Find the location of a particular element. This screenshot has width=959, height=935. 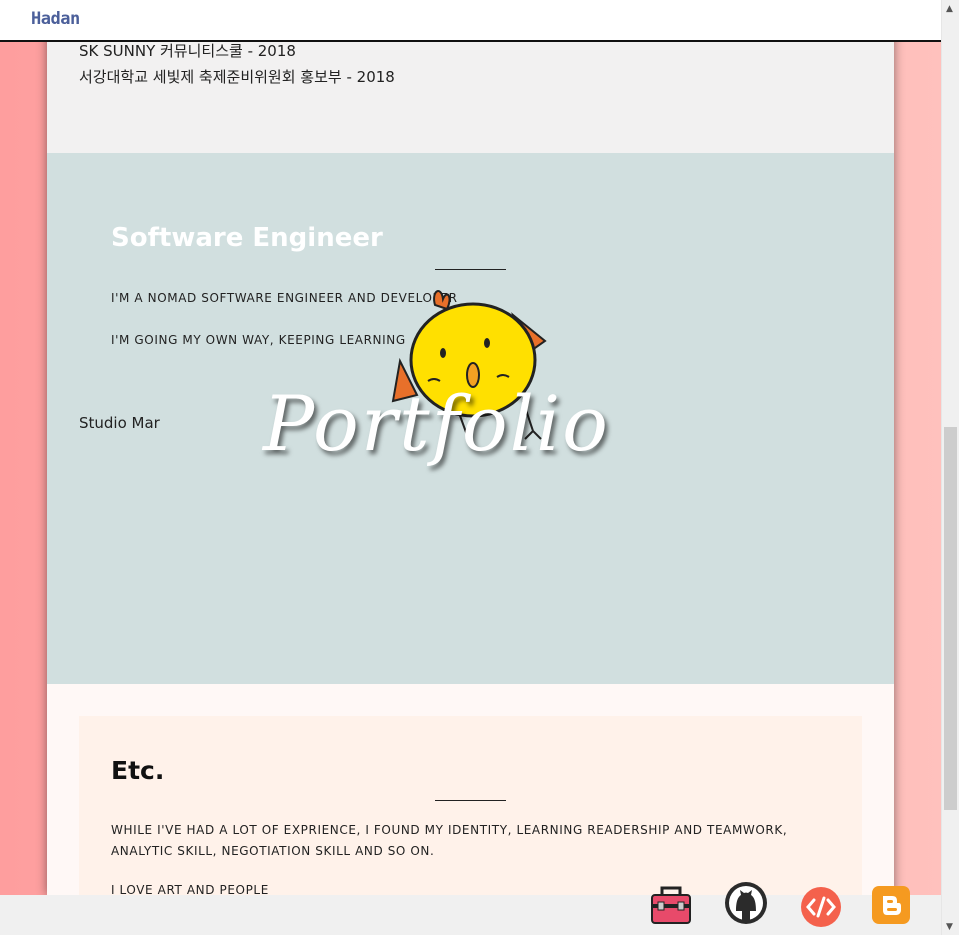

code-icon is located at coordinates (821, 909).